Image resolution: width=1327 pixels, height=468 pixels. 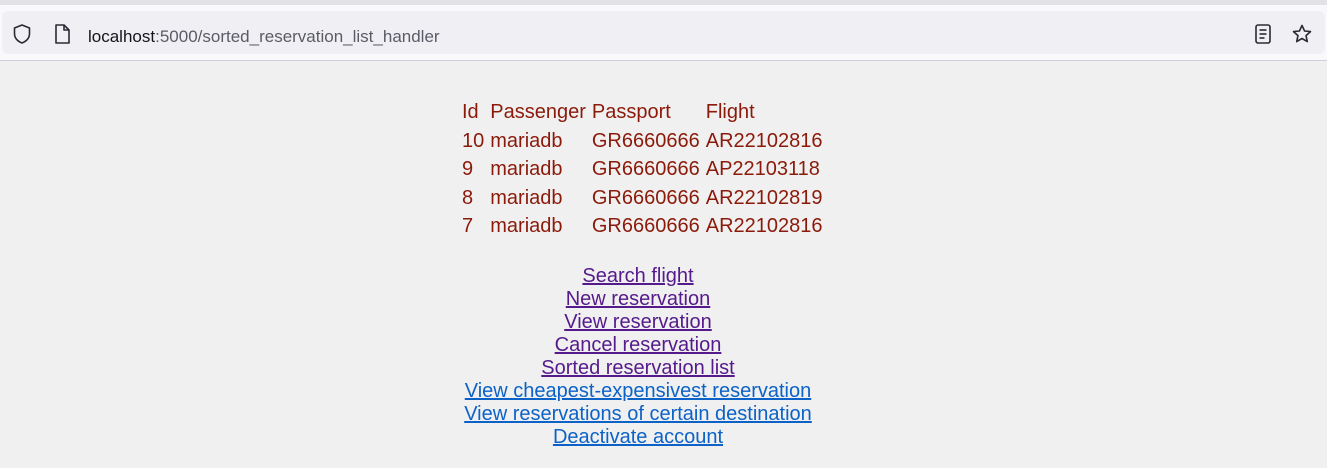 What do you see at coordinates (468, 226) in the screenshot?
I see `cell-id: 7` at bounding box center [468, 226].